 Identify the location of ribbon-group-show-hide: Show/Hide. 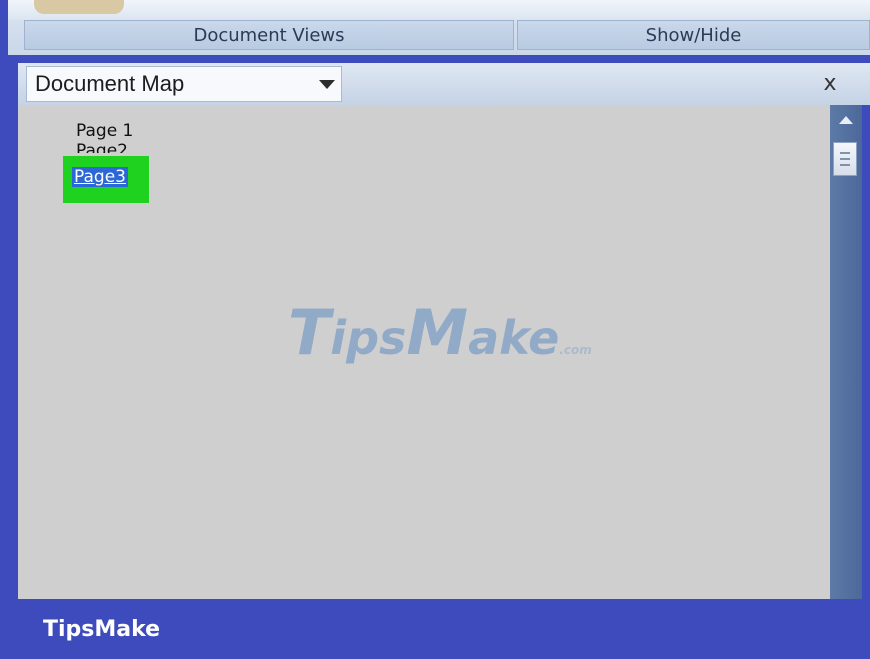
(693, 35).